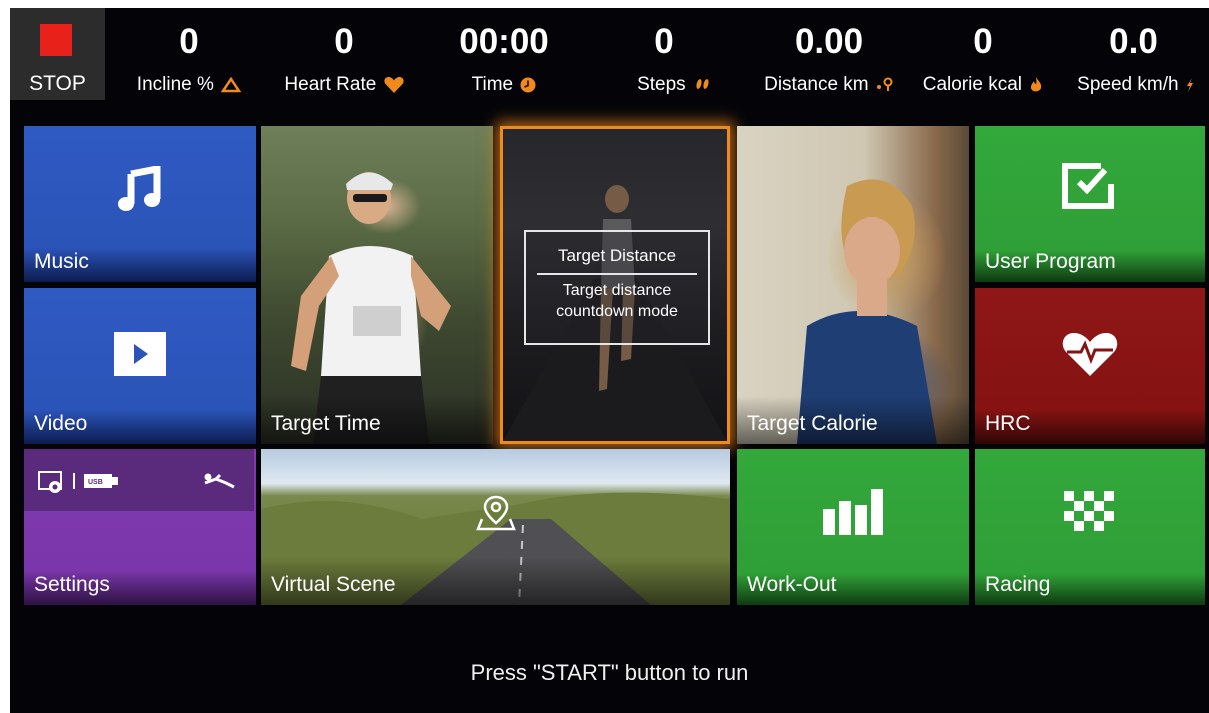  Describe the element at coordinates (140, 527) in the screenshot. I see `settings-tile: USB Settings` at that location.